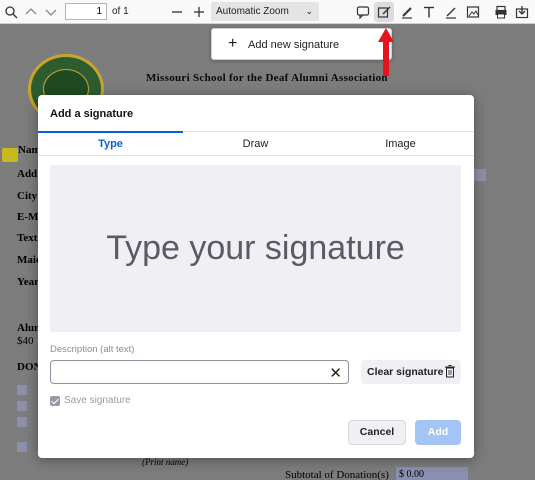 Image resolution: width=535 pixels, height=480 pixels. What do you see at coordinates (27, 238) in the screenshot?
I see `field-label-text: Text` at bounding box center [27, 238].